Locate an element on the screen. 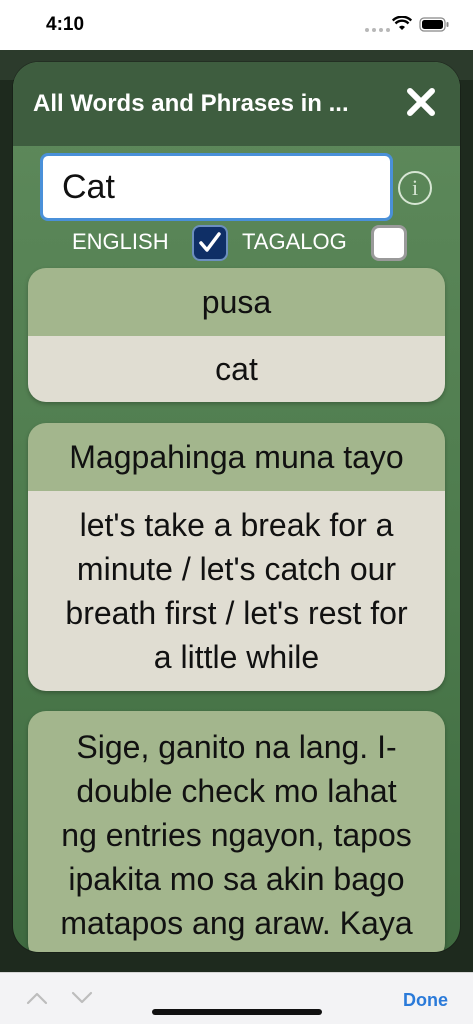 The image size is (473, 1024). tagalog-text-line: matapos ang araw. Kaya is located at coordinates (236, 923).